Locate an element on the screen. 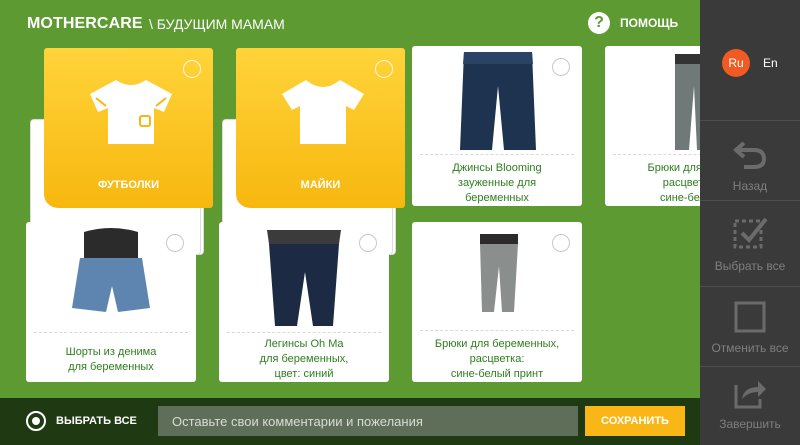  tshirt-icon is located at coordinates (131, 112).